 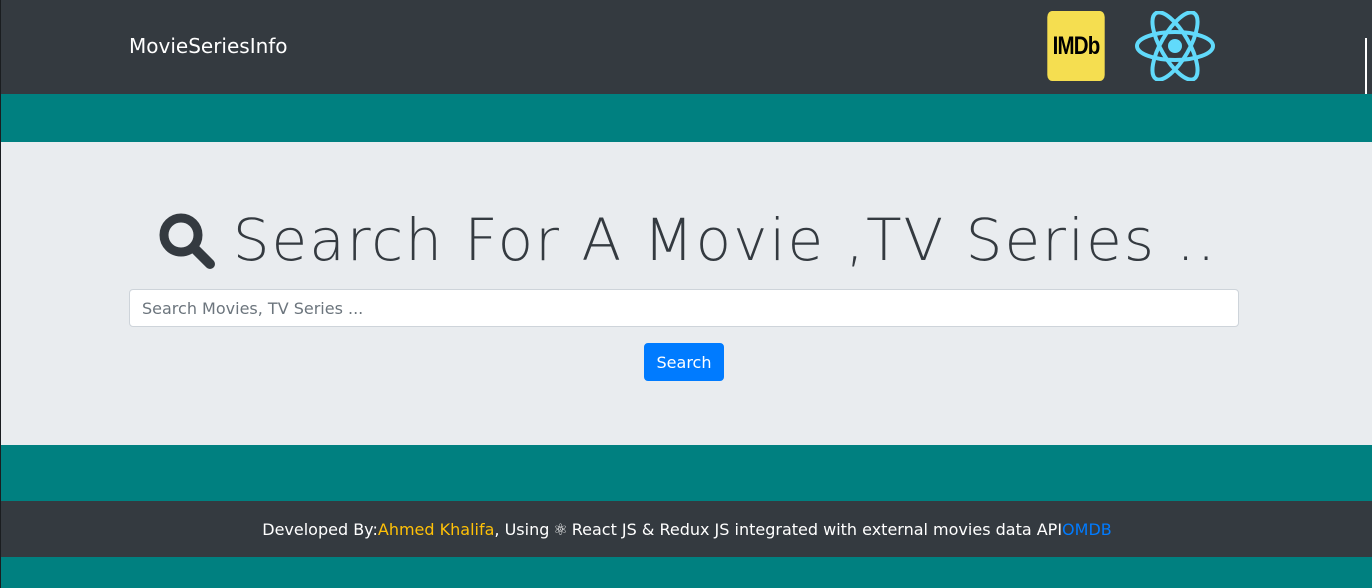 What do you see at coordinates (1087, 529) in the screenshot?
I see `footer-omdb-link: OMDB` at bounding box center [1087, 529].